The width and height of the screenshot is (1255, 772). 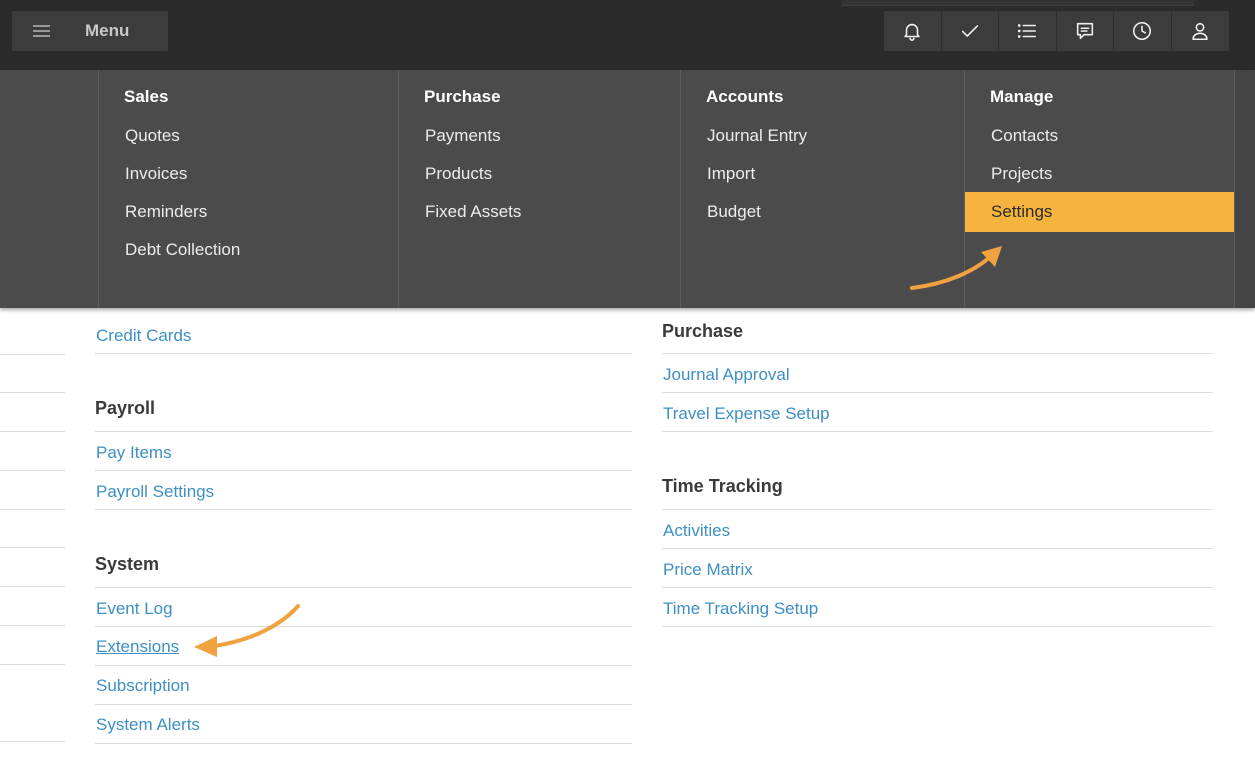 I want to click on menu-item-payments: Payments, so click(x=539, y=136).